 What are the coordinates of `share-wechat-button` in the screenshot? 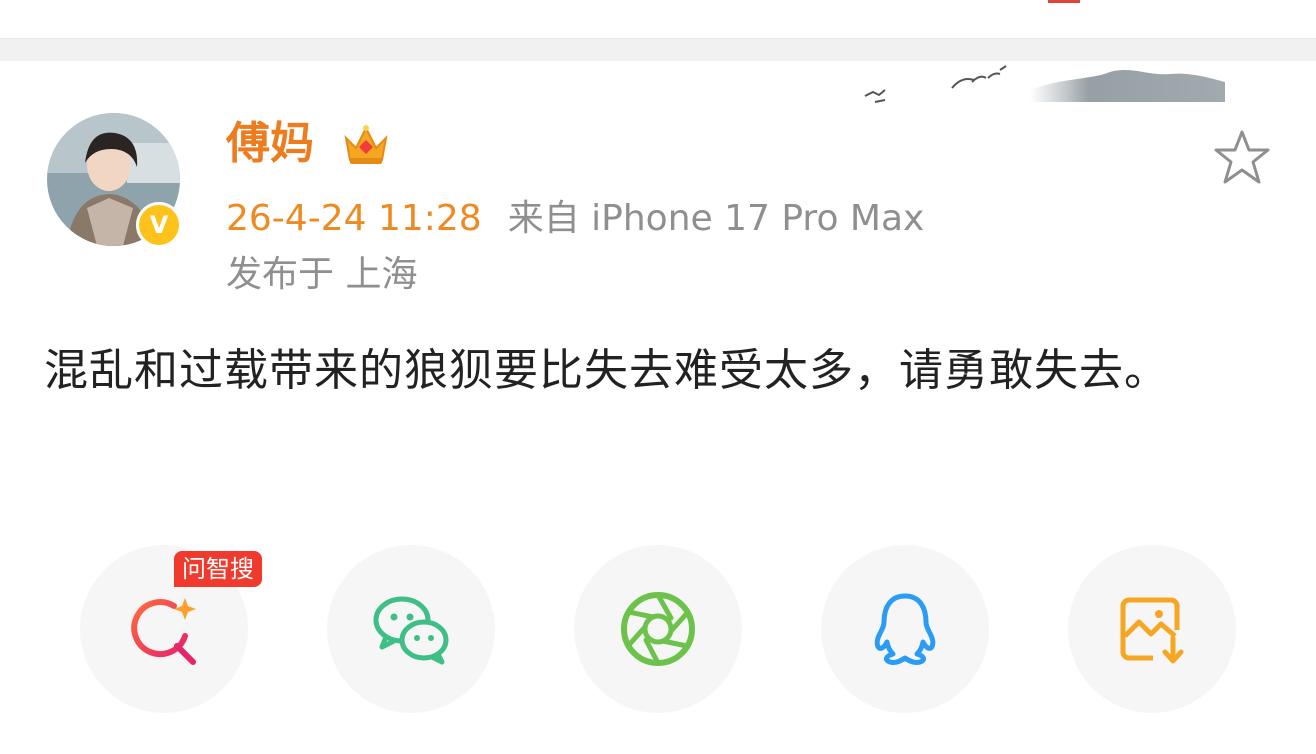 It's located at (411, 629).